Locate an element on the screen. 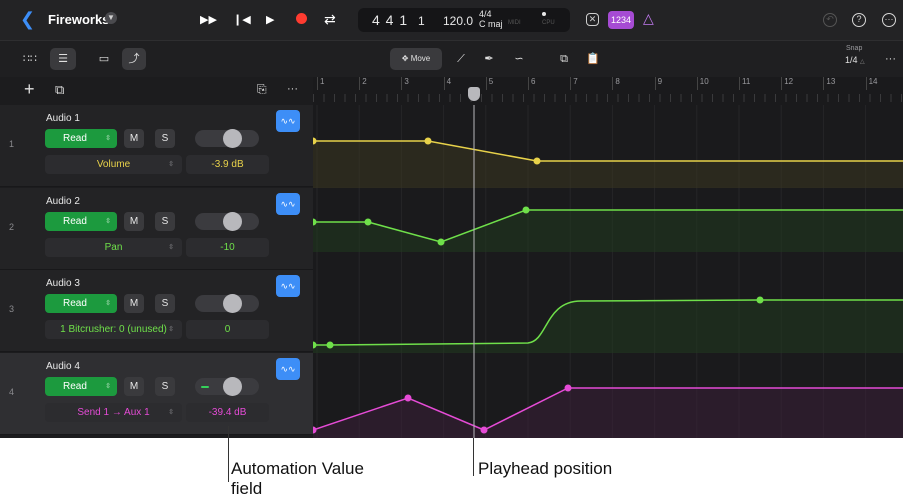 This screenshot has height=503, width=903. tracks-view-icon: ☰ is located at coordinates (63, 59).